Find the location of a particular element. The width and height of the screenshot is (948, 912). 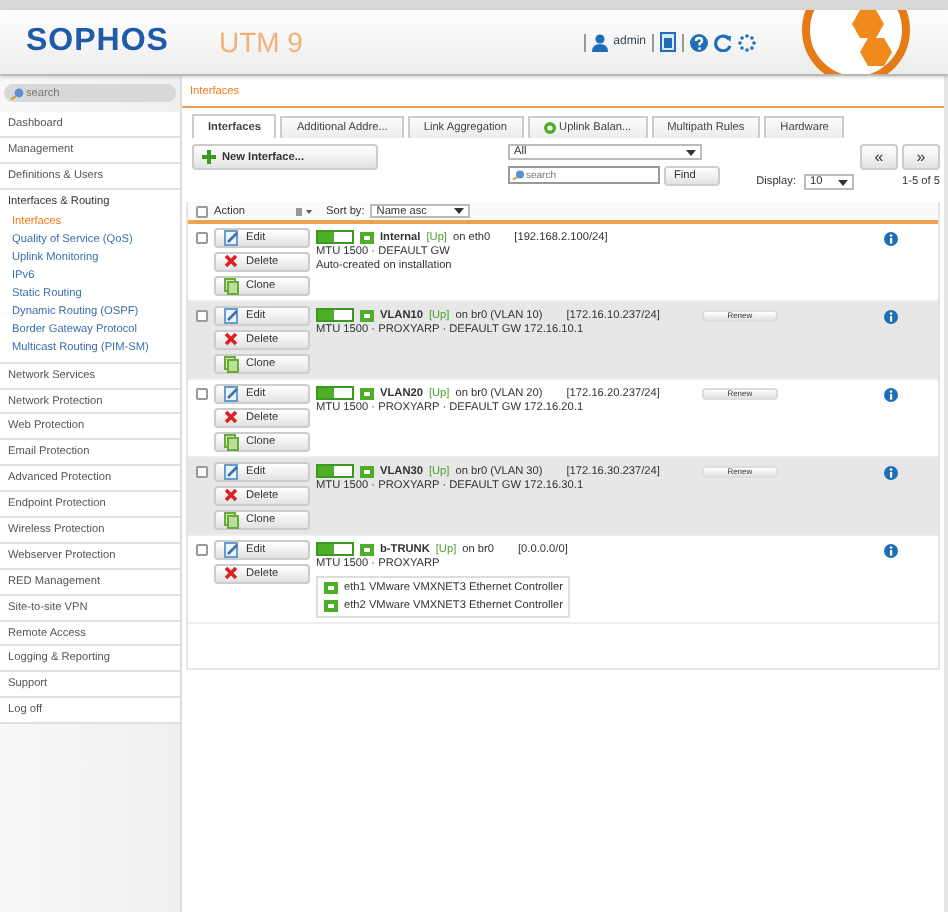

select-all-checkbox is located at coordinates (202, 211).